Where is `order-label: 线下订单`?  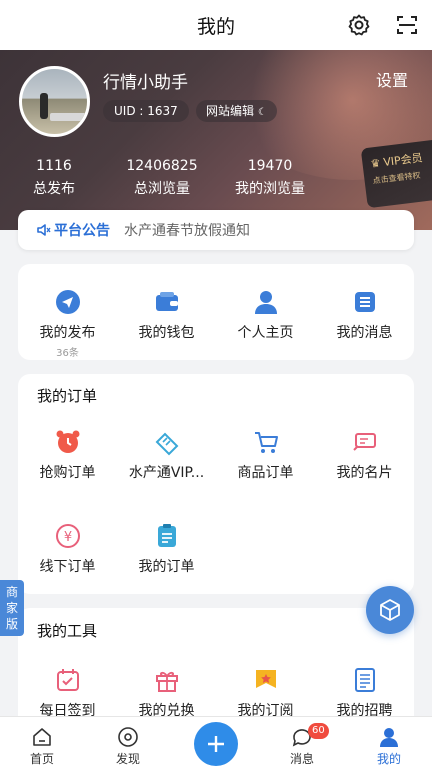 order-label: 线下订单 is located at coordinates (67, 567).